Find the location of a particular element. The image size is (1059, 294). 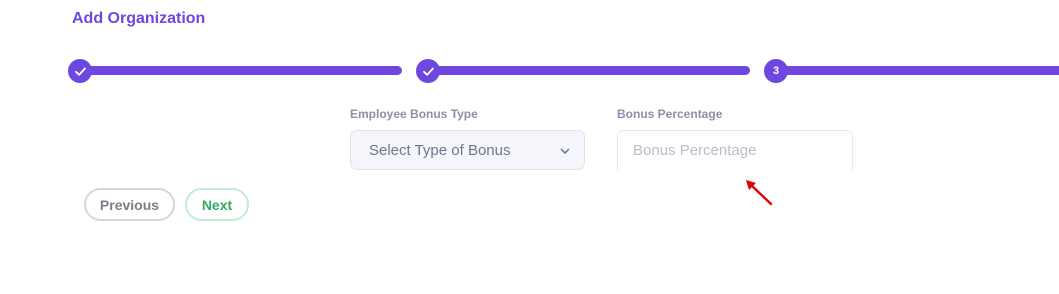

previous-button: Previous is located at coordinates (129, 204).